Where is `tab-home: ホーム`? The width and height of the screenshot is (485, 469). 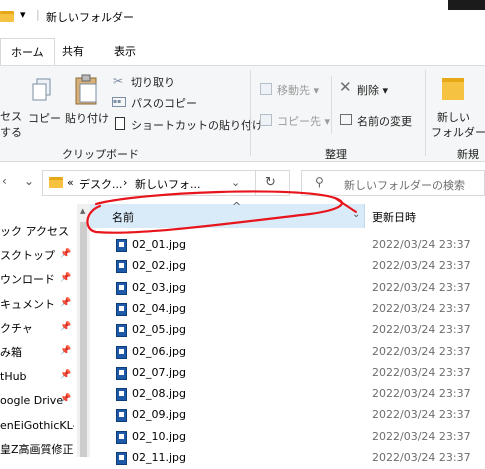
tab-home: ホーム is located at coordinates (27, 52).